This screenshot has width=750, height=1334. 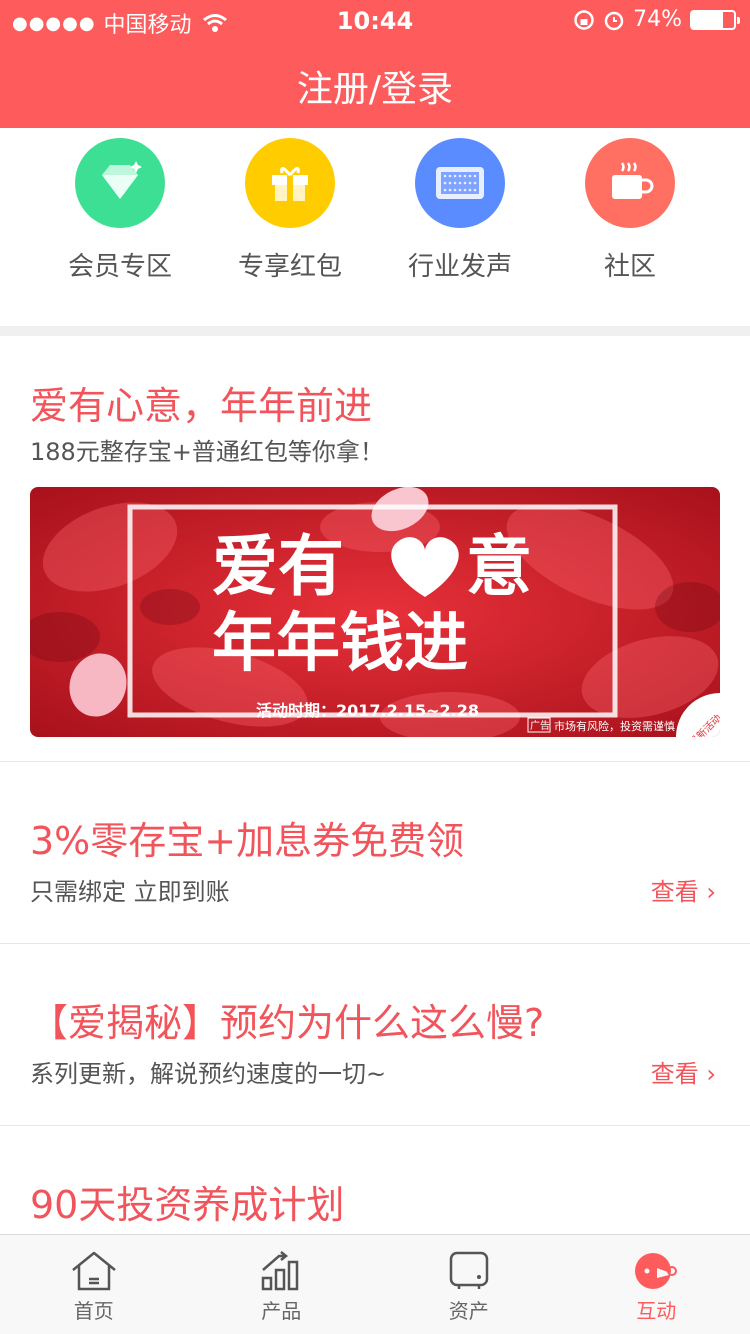 I want to click on battery-icon, so click(x=715, y=19).